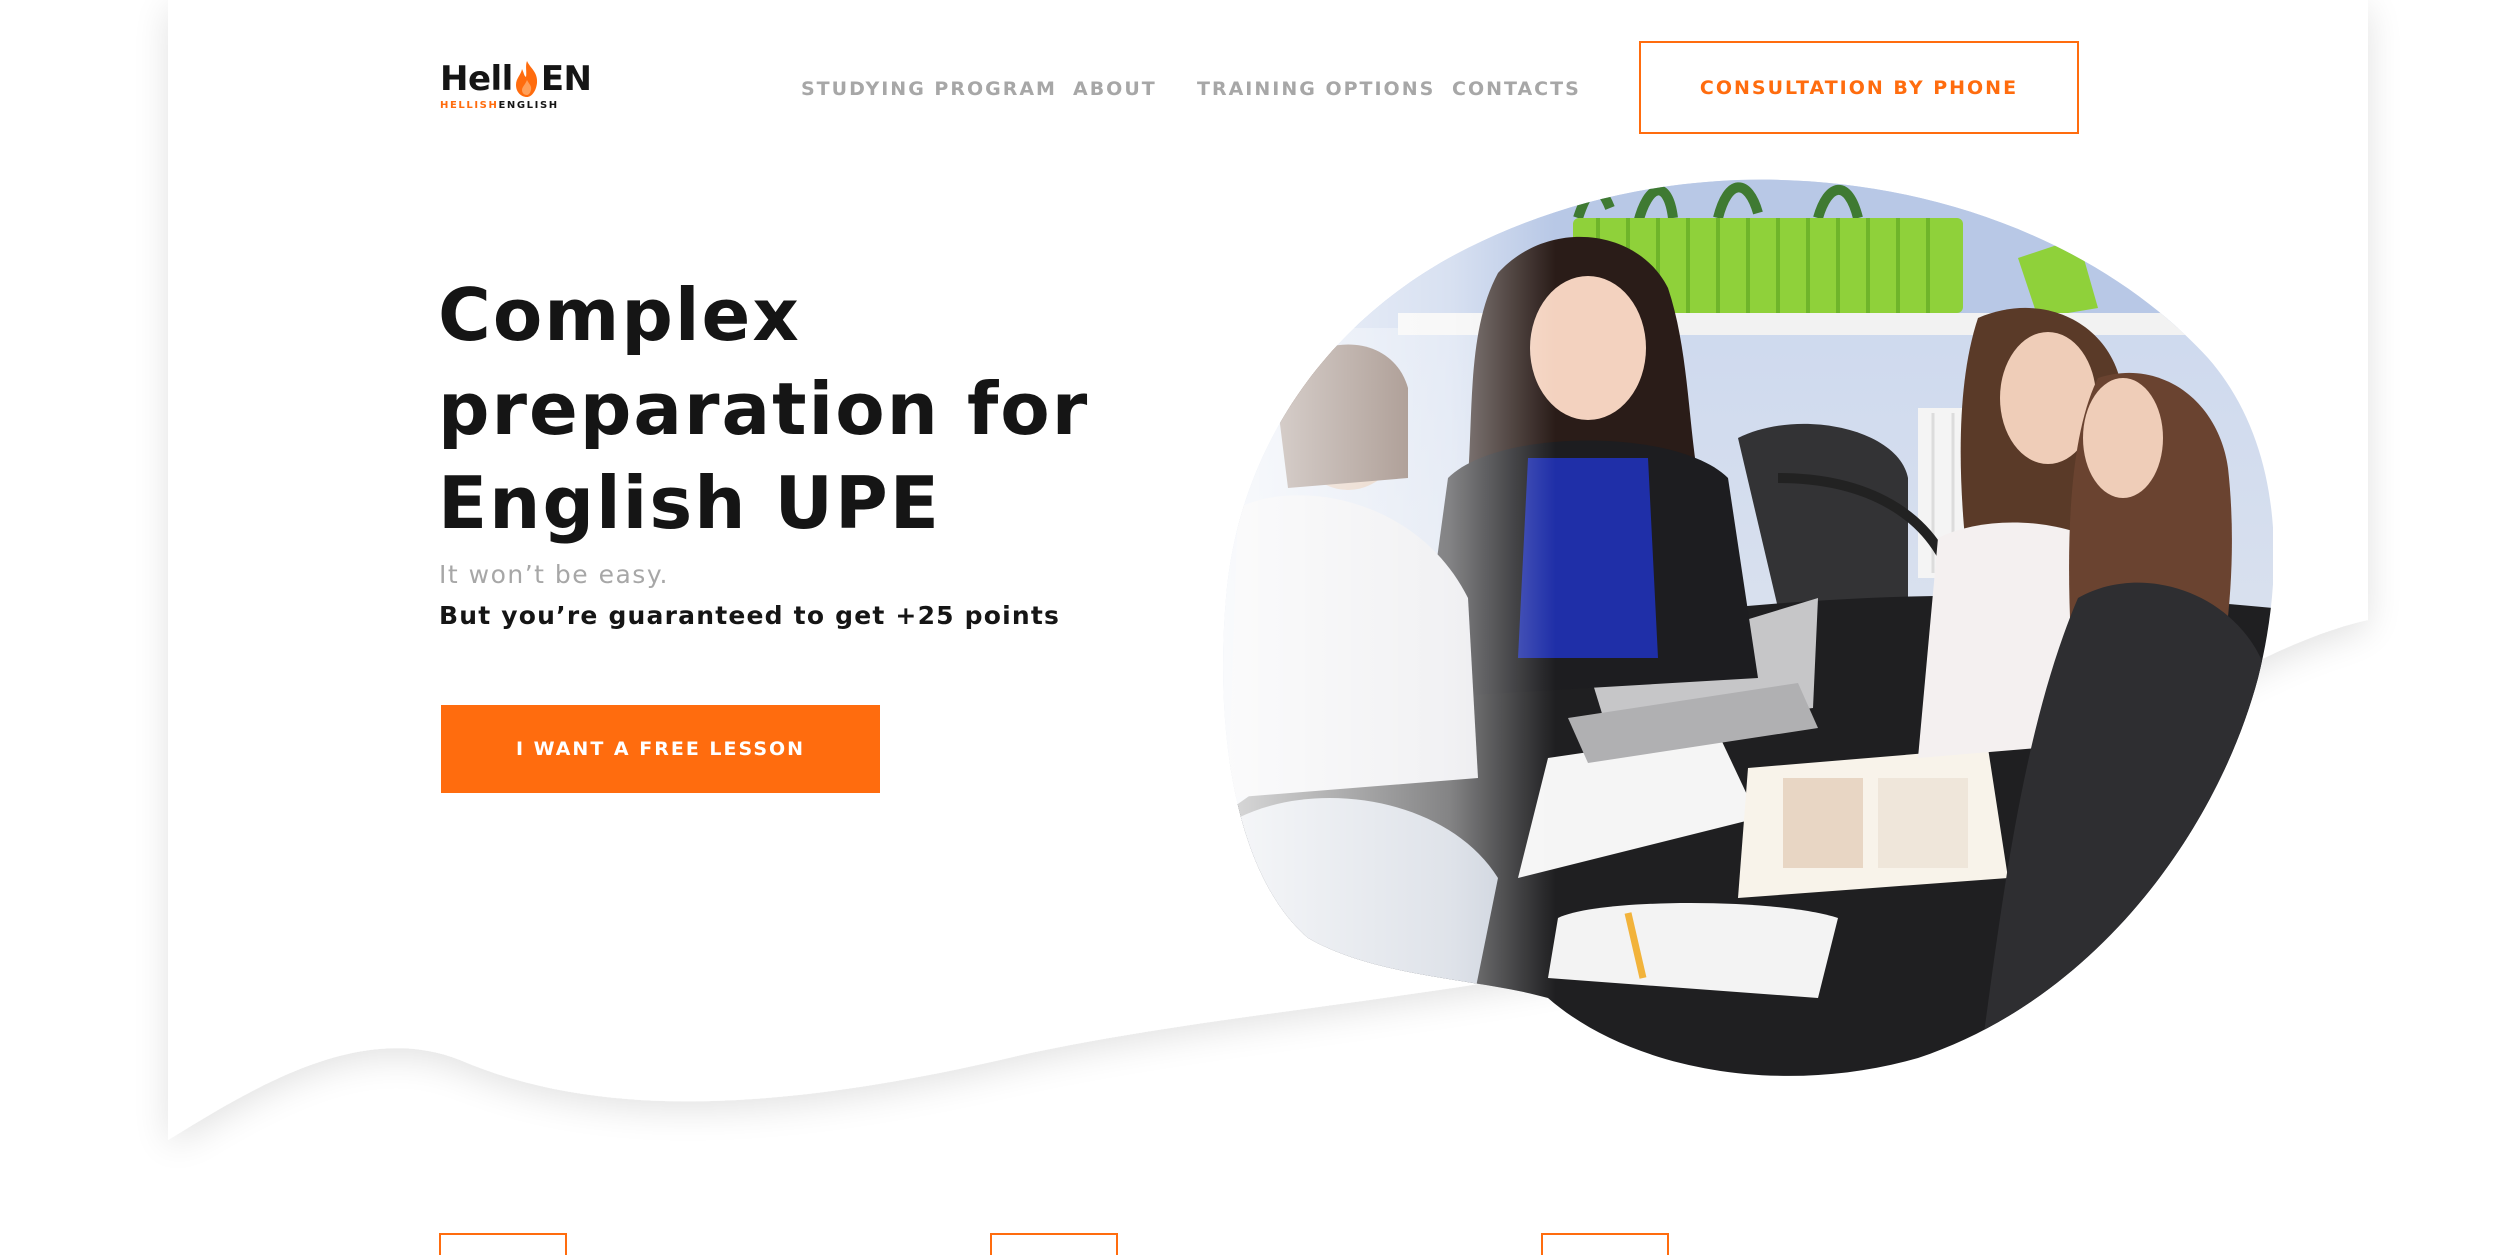  Describe the element at coordinates (1316, 89) in the screenshot. I see `nav-item-training-options: TRAINING OPTIONS` at that location.